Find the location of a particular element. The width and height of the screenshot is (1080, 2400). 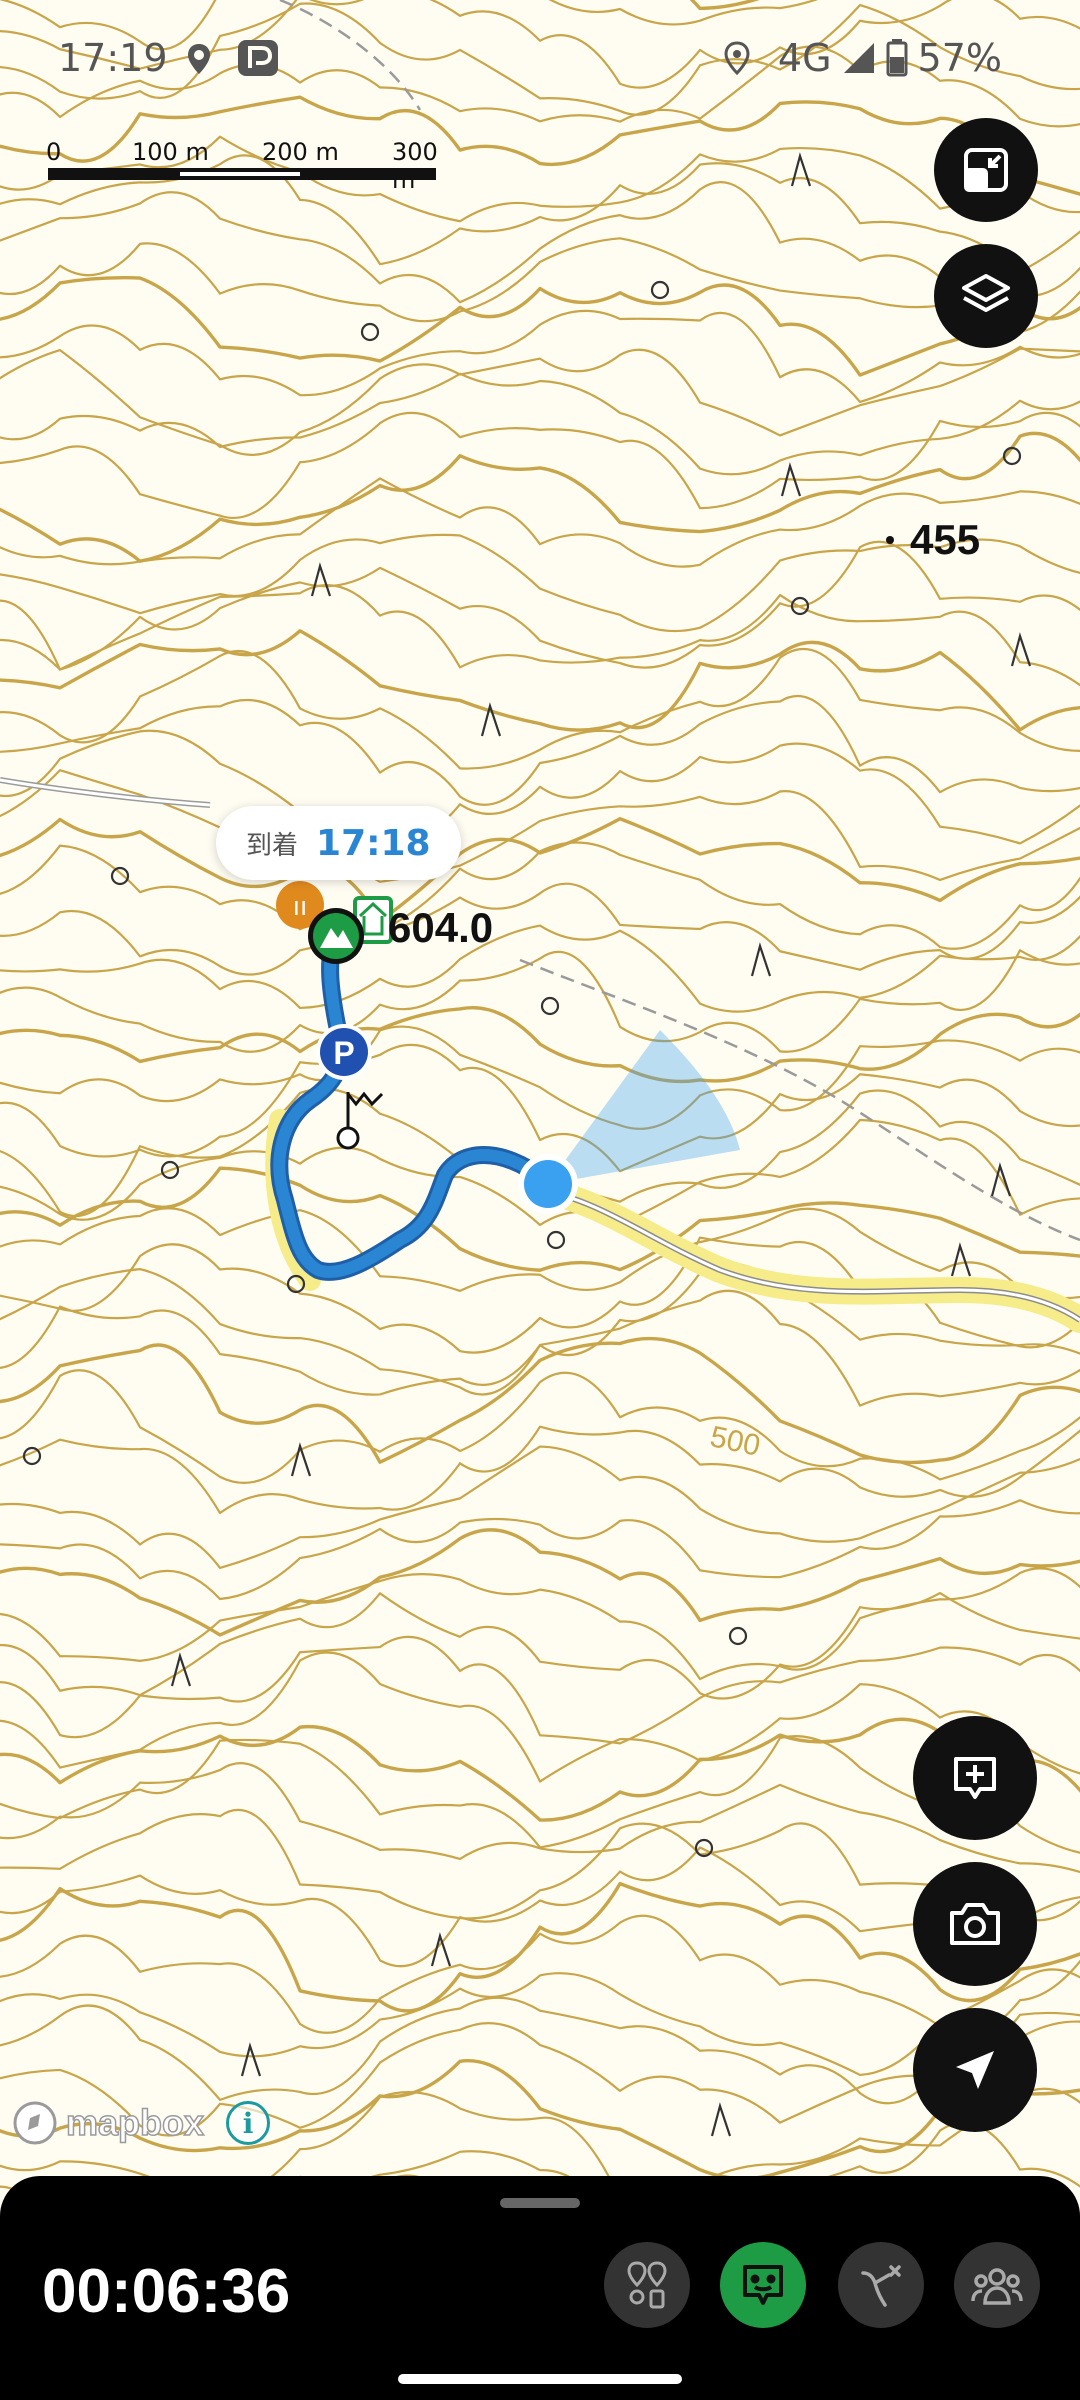

scale-bar: 0 100 m 200 m 300 m is located at coordinates (246, 166).